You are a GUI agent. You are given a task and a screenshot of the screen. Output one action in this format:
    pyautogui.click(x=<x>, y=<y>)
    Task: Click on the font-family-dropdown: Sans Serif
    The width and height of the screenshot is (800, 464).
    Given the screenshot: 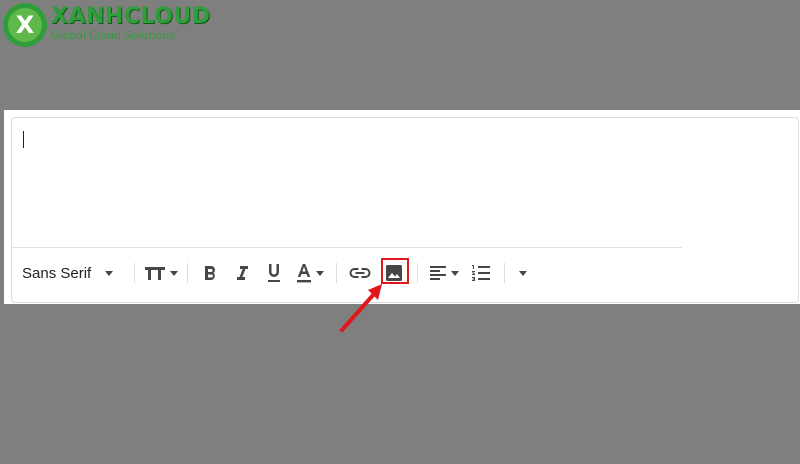 What is the action you would take?
    pyautogui.click(x=72, y=273)
    